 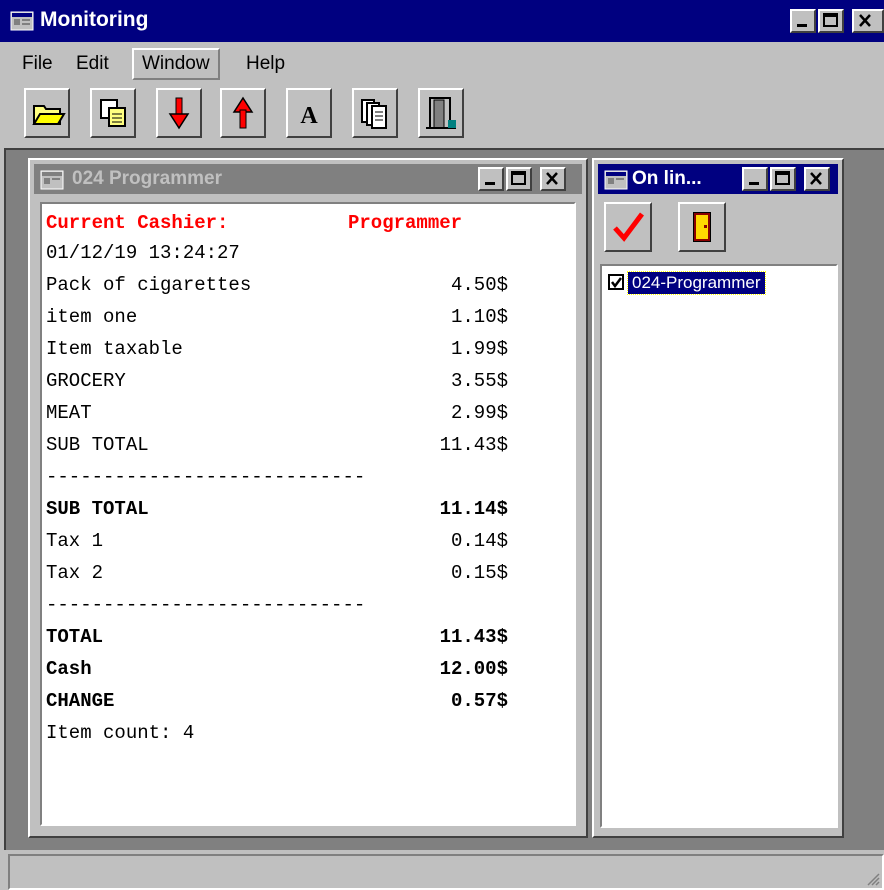 I want to click on online-maximize-button, so click(x=783, y=179).